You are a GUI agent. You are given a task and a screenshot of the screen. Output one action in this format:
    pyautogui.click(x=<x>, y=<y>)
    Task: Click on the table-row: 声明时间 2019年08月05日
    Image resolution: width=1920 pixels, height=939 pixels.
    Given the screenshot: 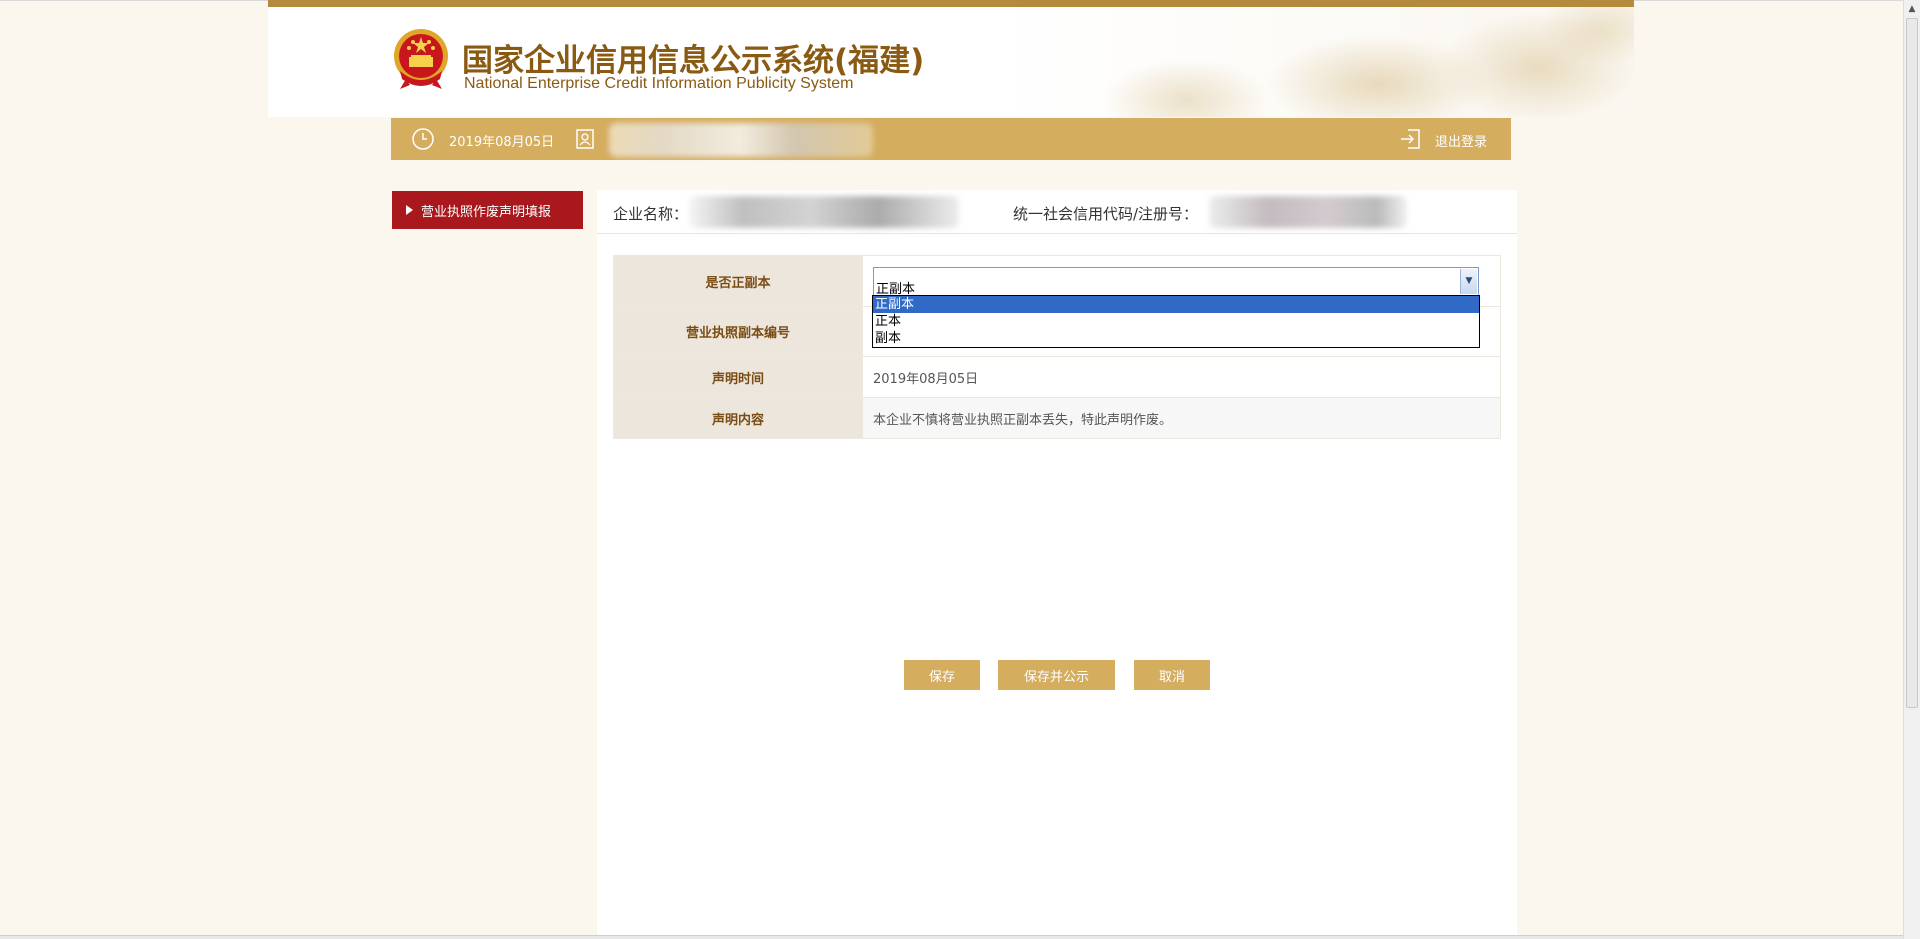 What is the action you would take?
    pyautogui.click(x=1057, y=377)
    